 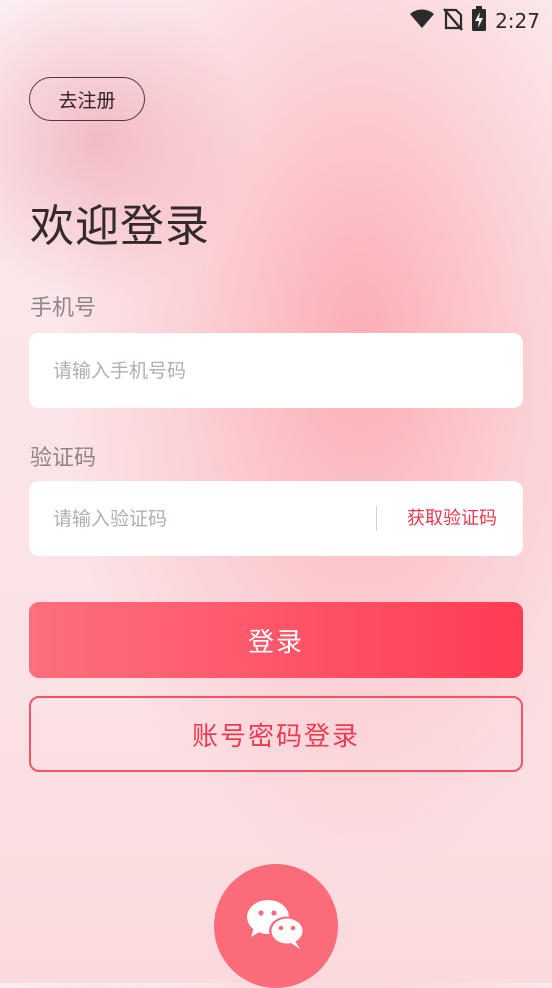 I want to click on battery-charging-icon, so click(x=479, y=21).